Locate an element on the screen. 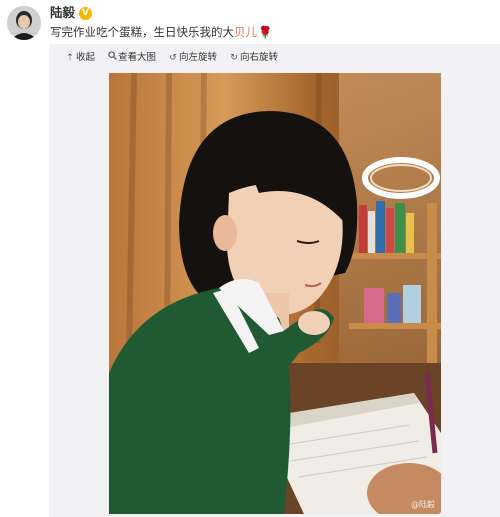 Image resolution: width=500 pixels, height=517 pixels. post-text-main: 写完作业吃个蛋糕，生日快乐我的大 is located at coordinates (142, 32).